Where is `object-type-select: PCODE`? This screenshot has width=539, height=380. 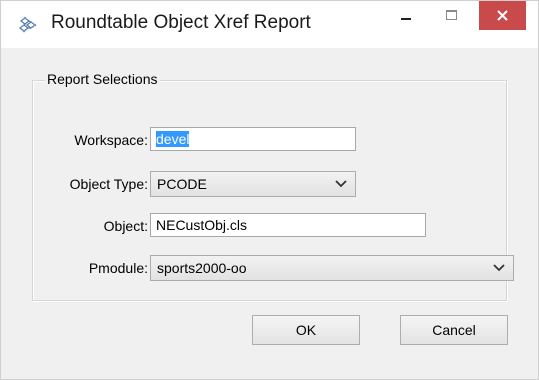 object-type-select: PCODE is located at coordinates (253, 184).